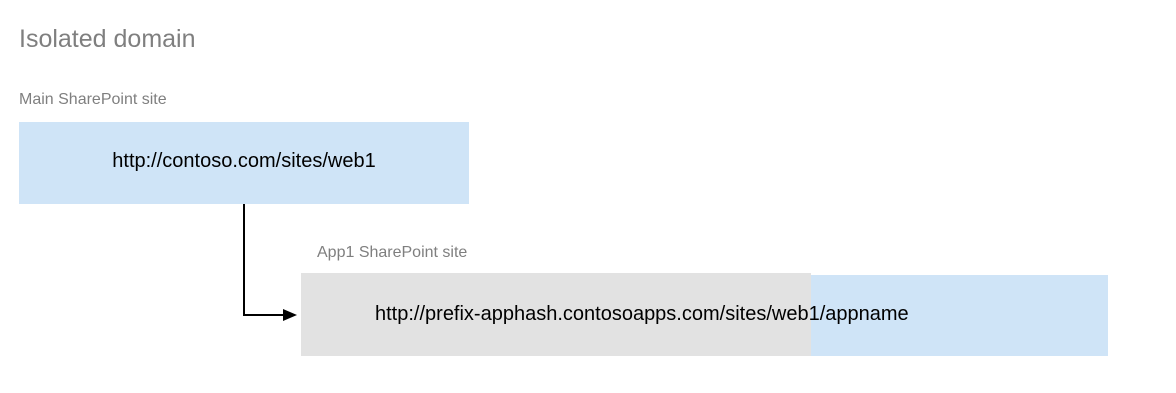  I want to click on app-site-url-domain: http://prefix-apphash.contosoapps.com, so click(547, 314).